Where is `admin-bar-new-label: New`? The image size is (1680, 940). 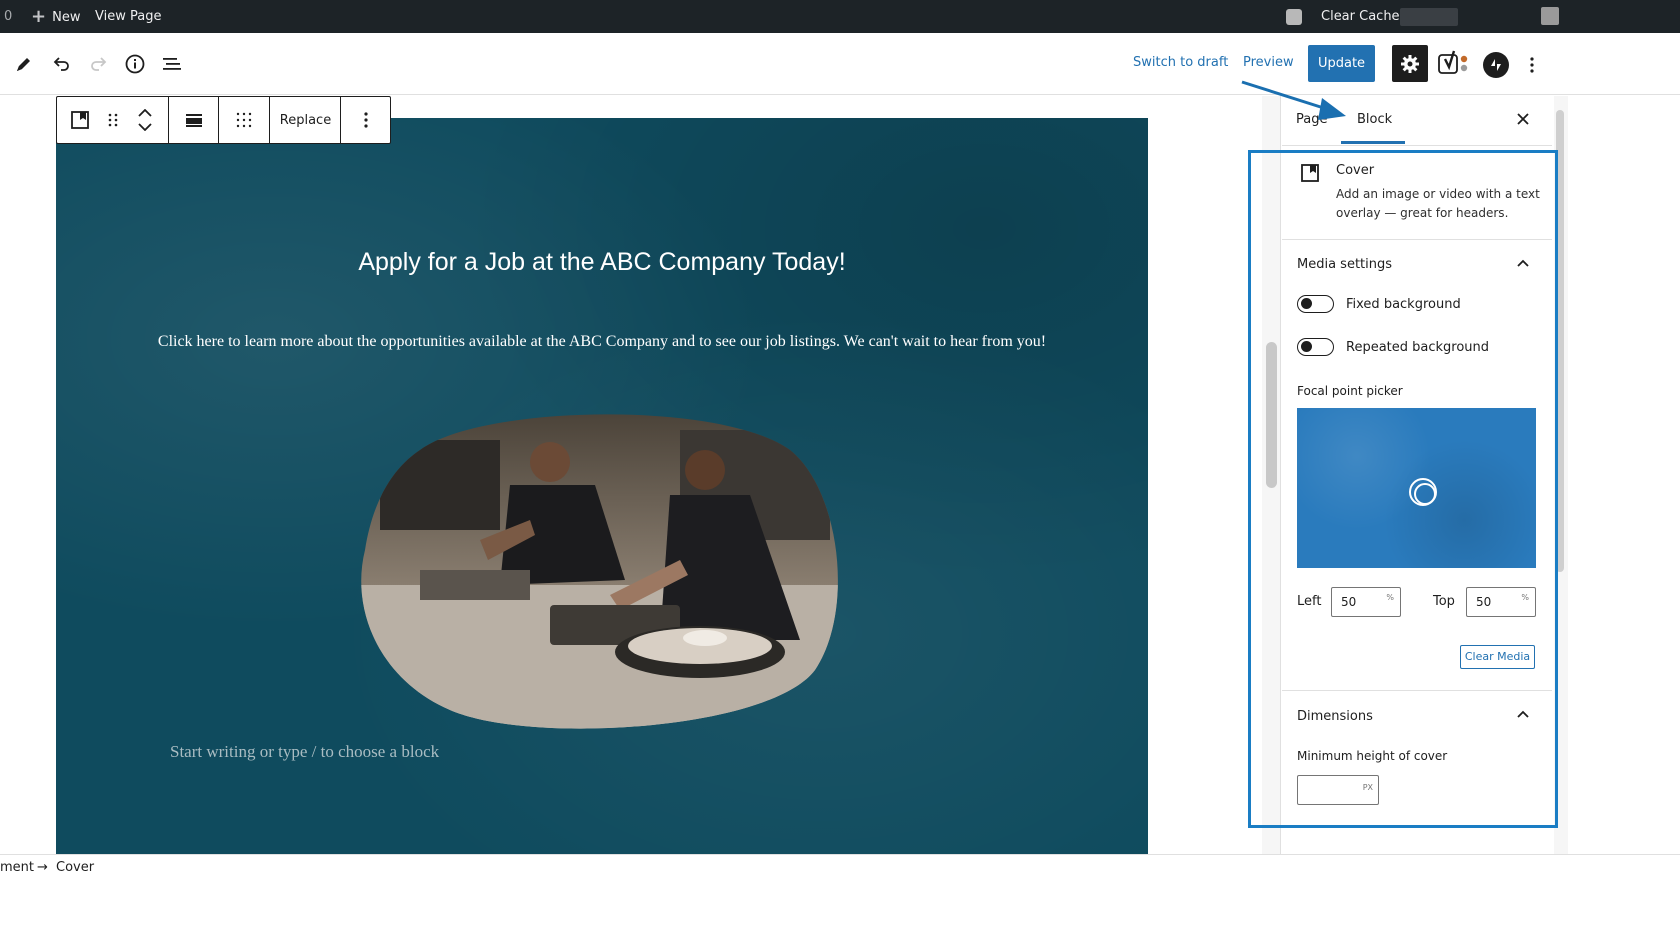
admin-bar-new-label: New is located at coordinates (66, 17).